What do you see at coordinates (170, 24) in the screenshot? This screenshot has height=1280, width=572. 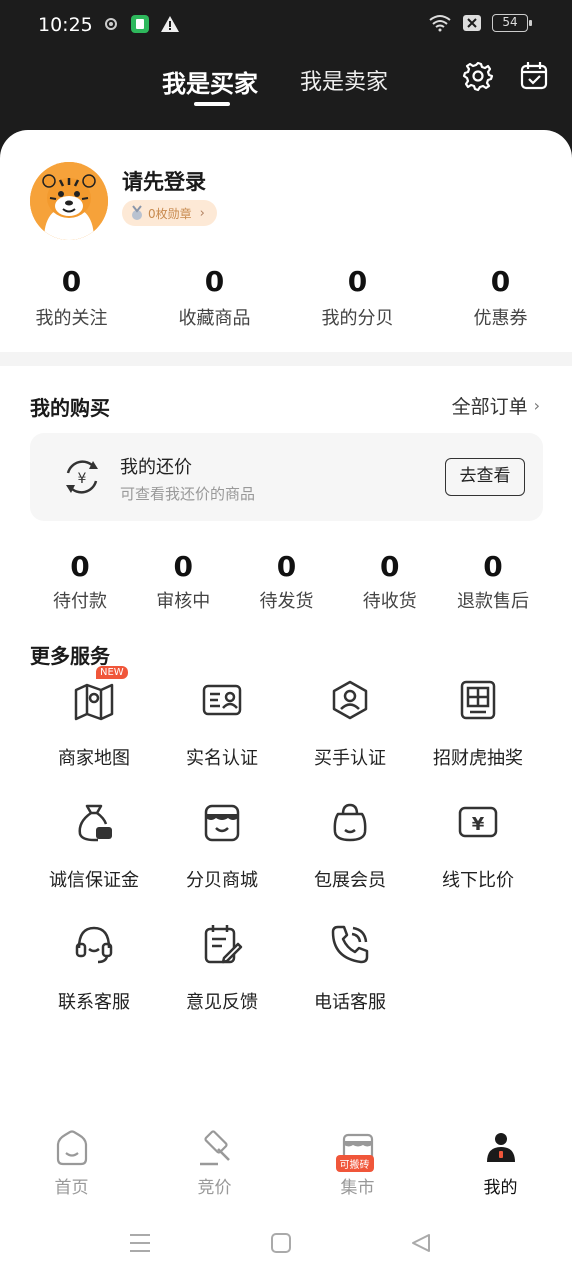 I see `warning-icon` at bounding box center [170, 24].